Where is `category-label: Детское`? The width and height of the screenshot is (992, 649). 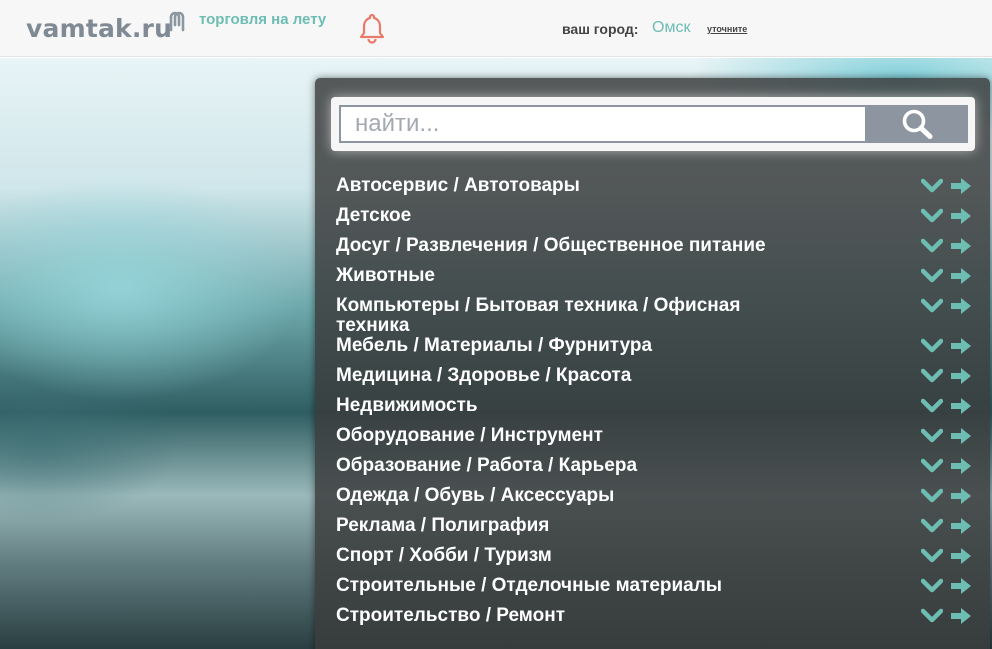 category-label: Детское is located at coordinates (556, 216).